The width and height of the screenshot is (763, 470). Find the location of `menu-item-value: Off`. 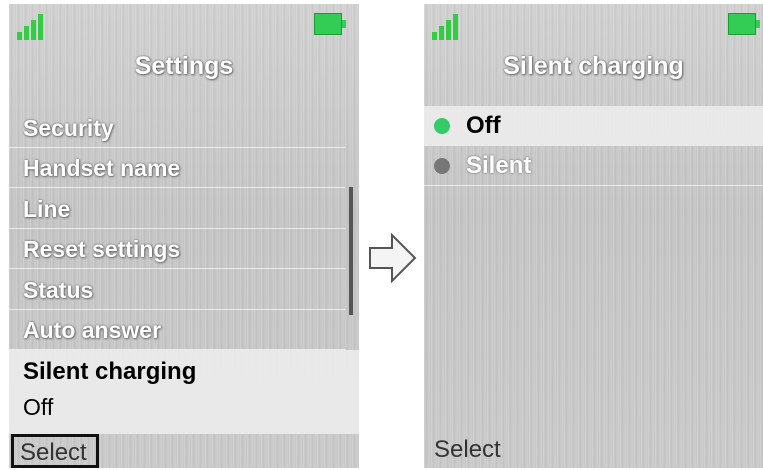

menu-item-value: Off is located at coordinates (38, 407).